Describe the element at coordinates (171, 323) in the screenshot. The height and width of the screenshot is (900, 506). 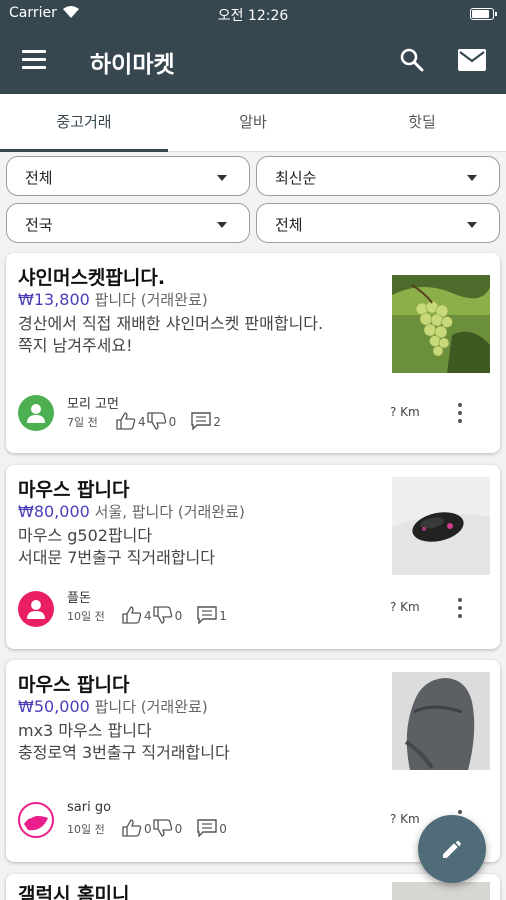
I see `description-line: 경산에서 직접 재배한 샤인머스켓 판매합니다.` at that location.